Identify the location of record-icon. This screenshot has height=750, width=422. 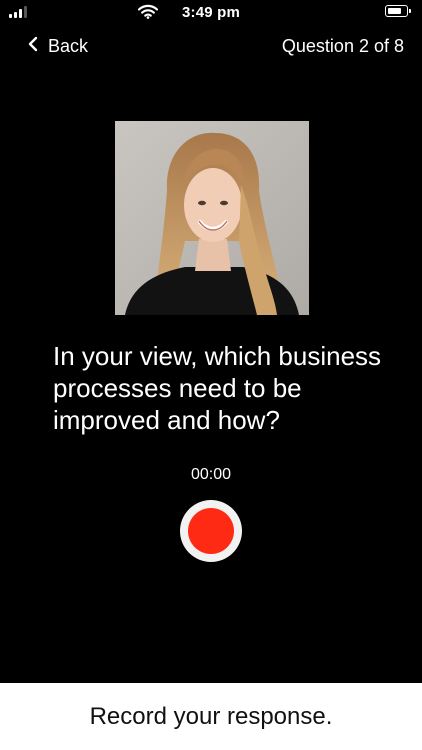
(211, 531).